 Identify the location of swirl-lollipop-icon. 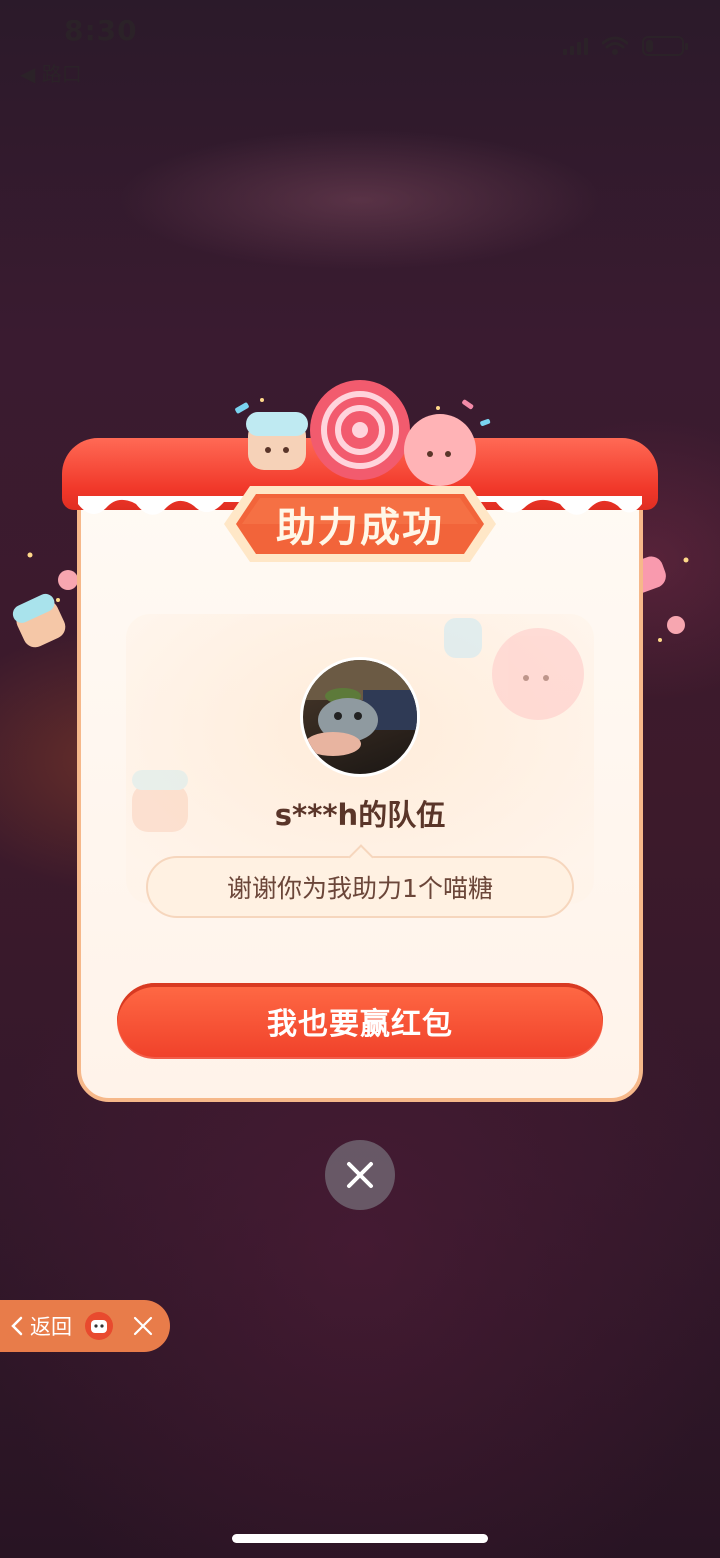
(360, 430).